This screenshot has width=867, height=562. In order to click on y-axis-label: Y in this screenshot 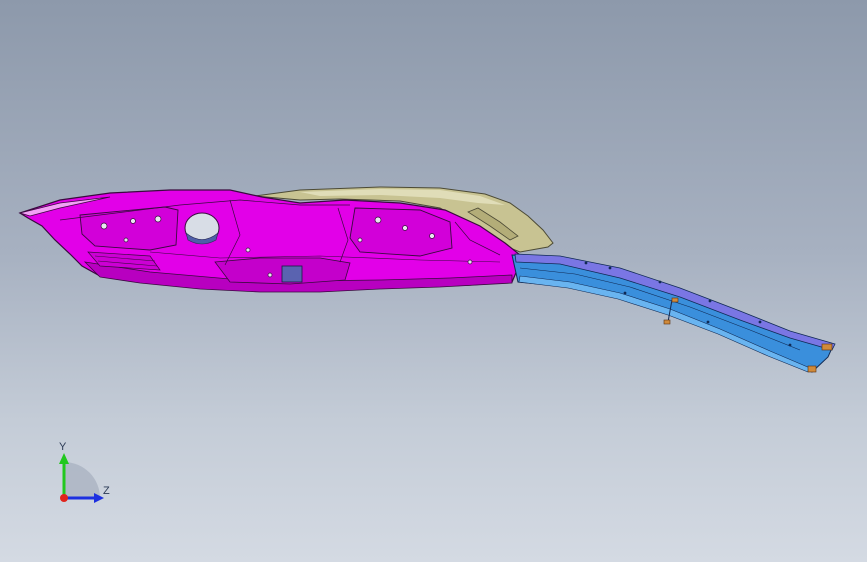, I will do `click(63, 447)`.